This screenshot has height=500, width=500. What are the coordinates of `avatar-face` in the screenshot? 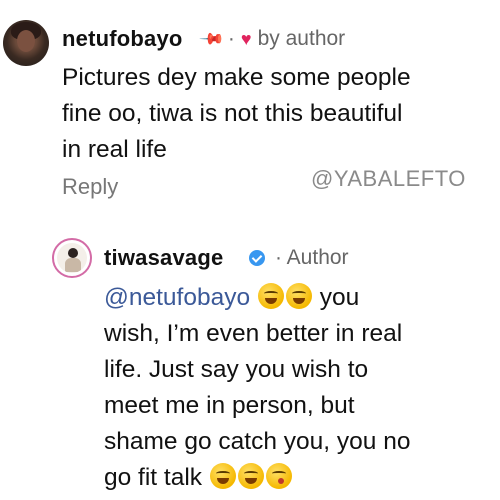 It's located at (26, 41).